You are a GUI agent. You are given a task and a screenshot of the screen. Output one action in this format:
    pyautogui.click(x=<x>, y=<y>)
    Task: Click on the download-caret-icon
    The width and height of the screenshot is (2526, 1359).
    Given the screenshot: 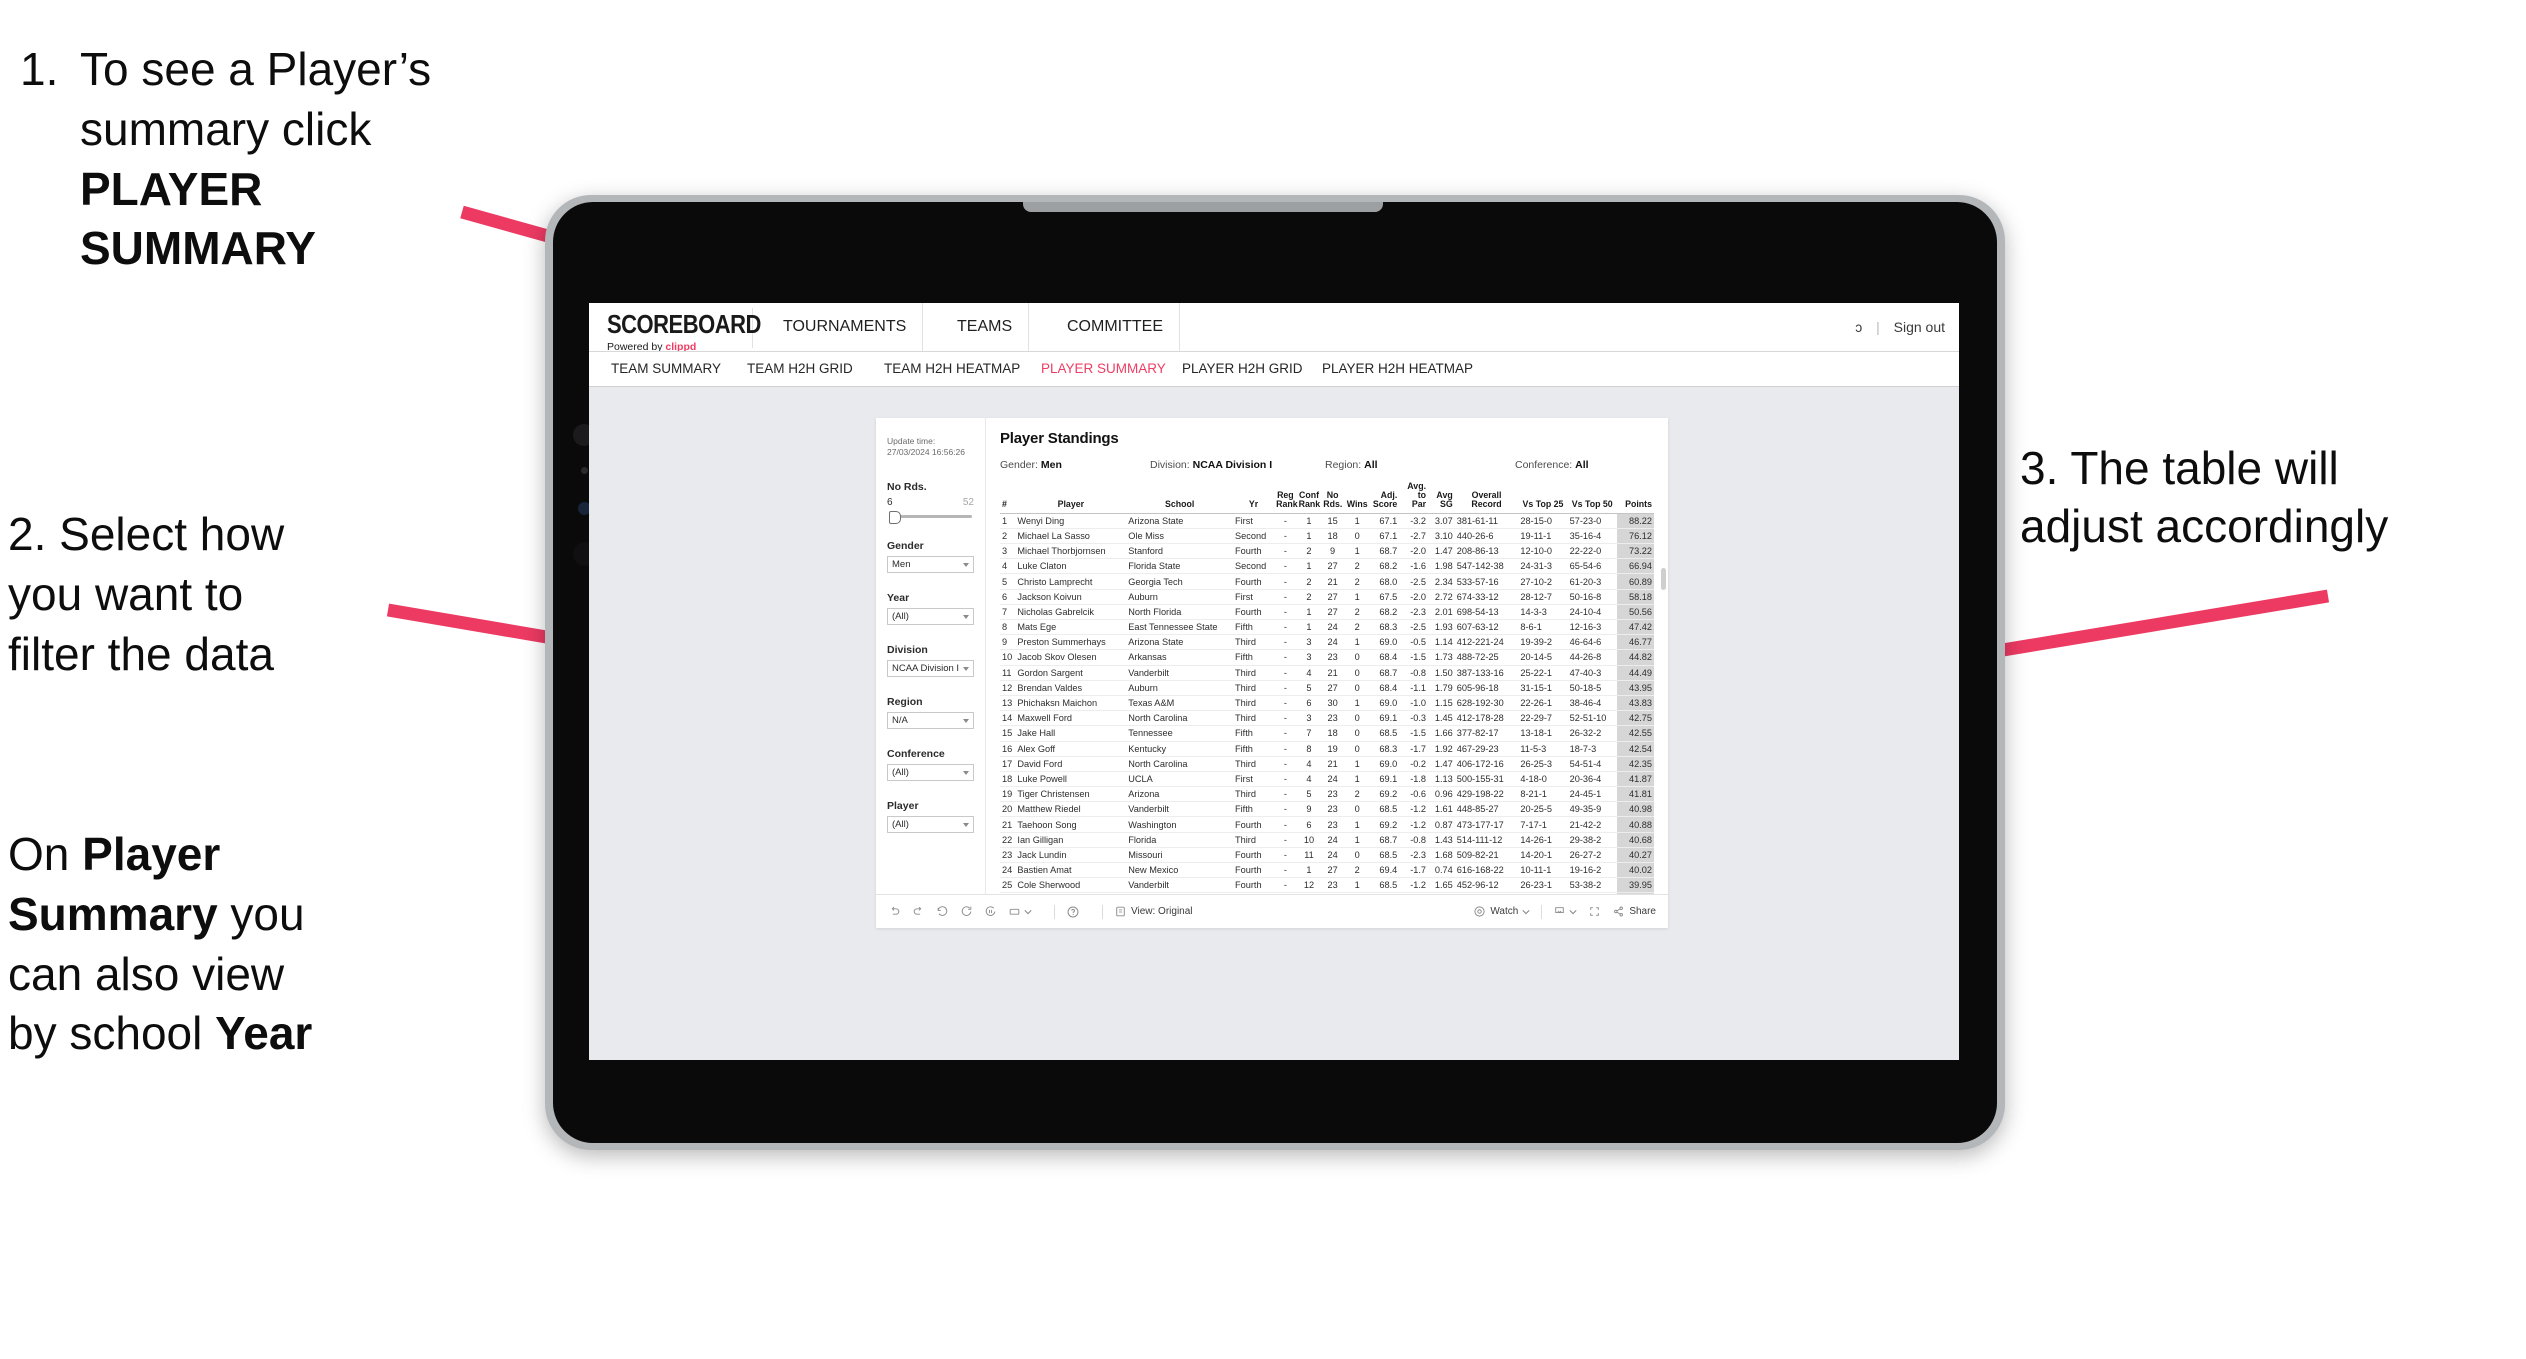 What is the action you would take?
    pyautogui.click(x=1573, y=912)
    